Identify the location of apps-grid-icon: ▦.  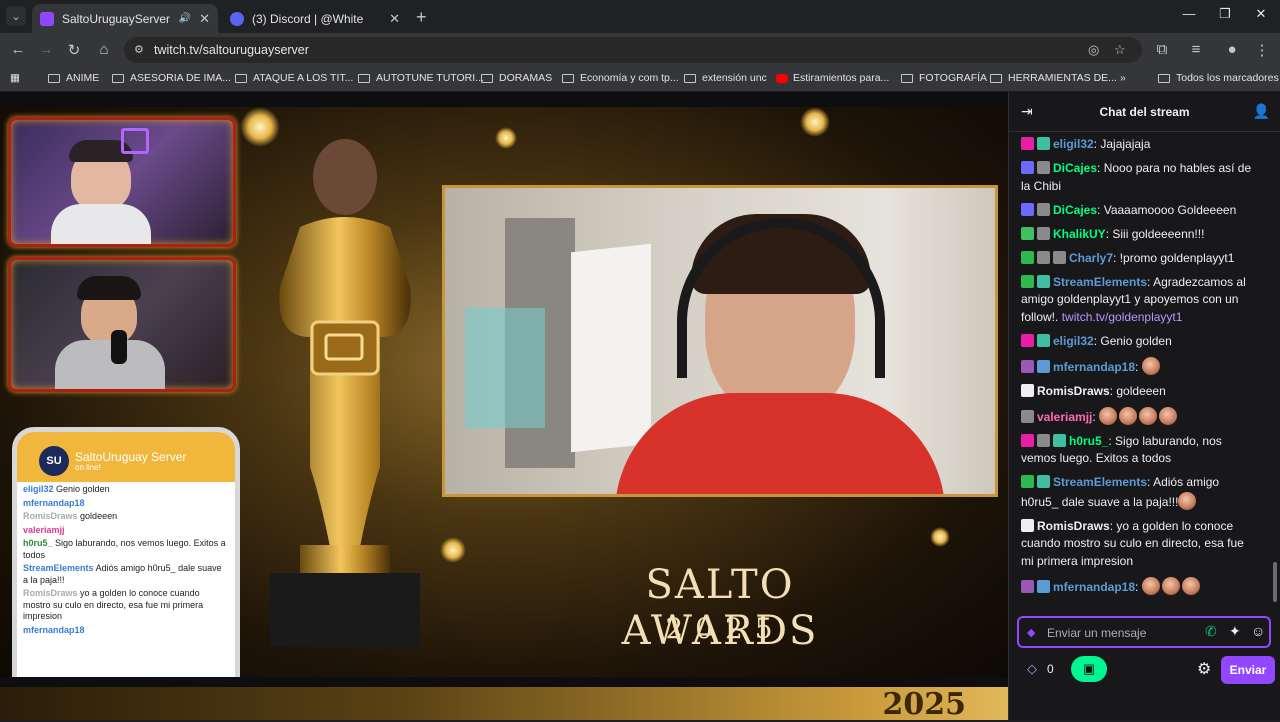
(15, 78).